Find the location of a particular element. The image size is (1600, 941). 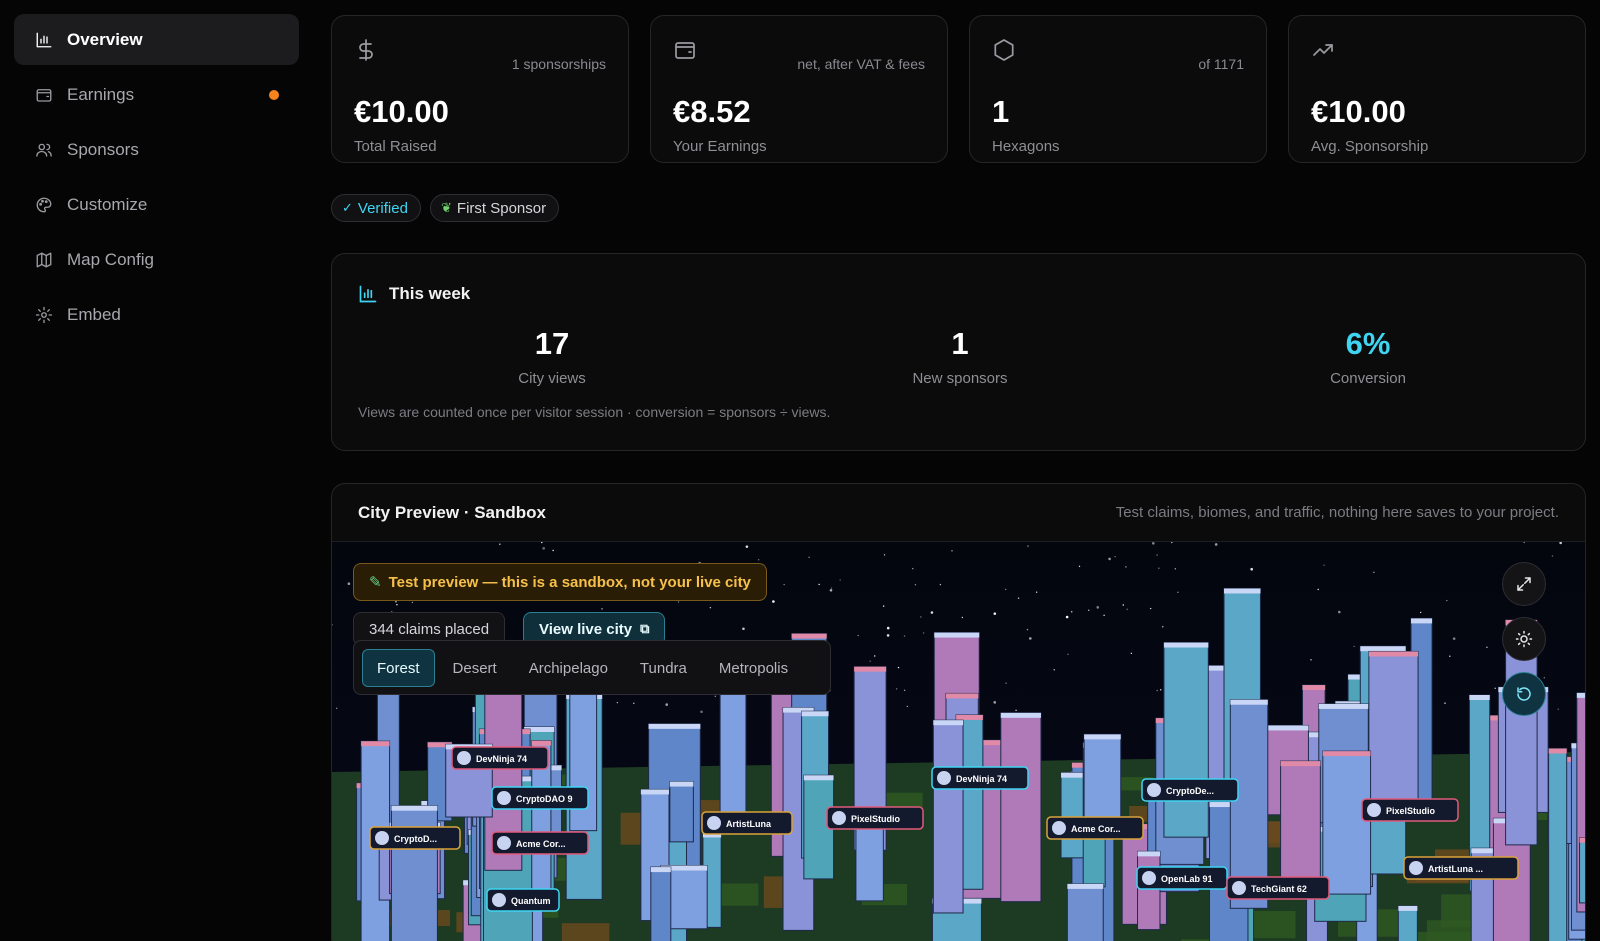

metric-value: 6% is located at coordinates (1368, 343).